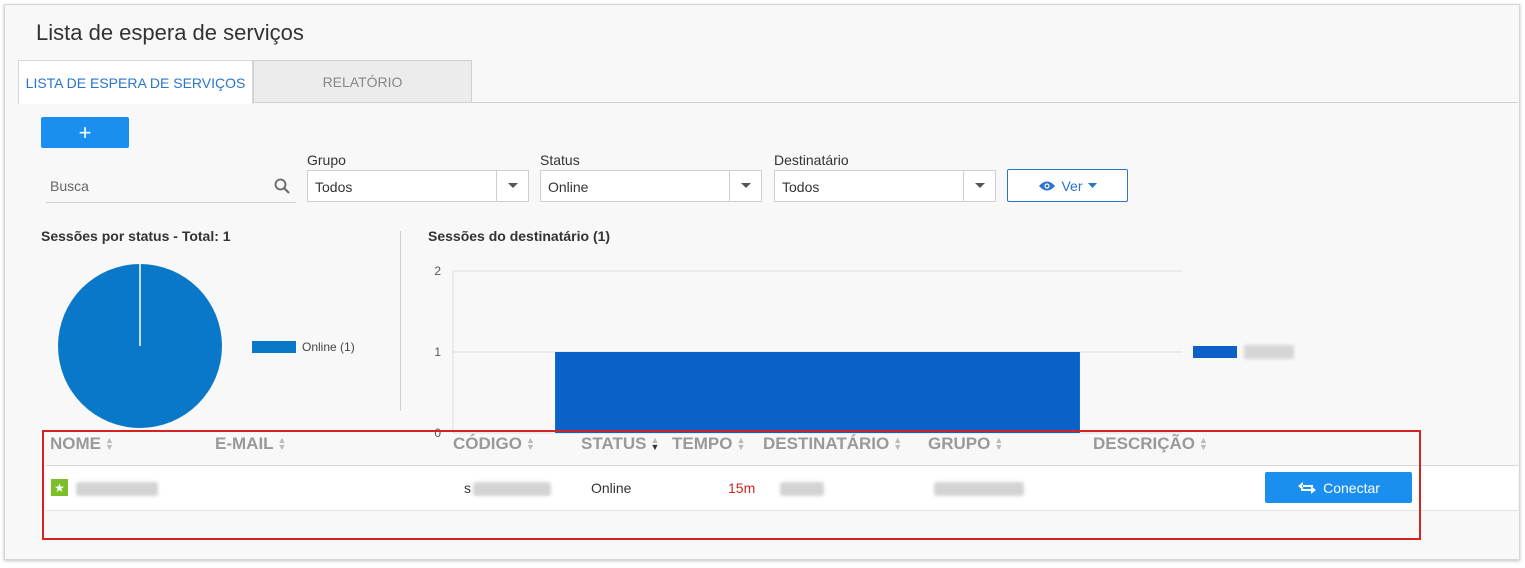 The image size is (1525, 568). Describe the element at coordinates (742, 488) in the screenshot. I see `cell-tempo: 15m` at that location.